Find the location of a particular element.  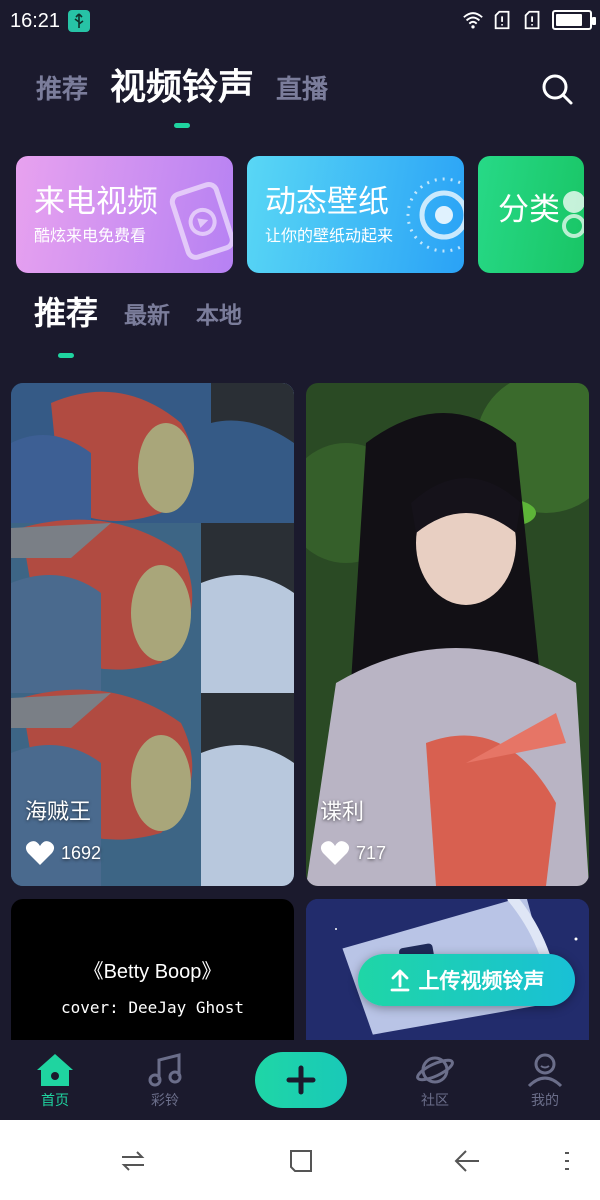

tab-recommend: 推荐 is located at coordinates (62, 92).